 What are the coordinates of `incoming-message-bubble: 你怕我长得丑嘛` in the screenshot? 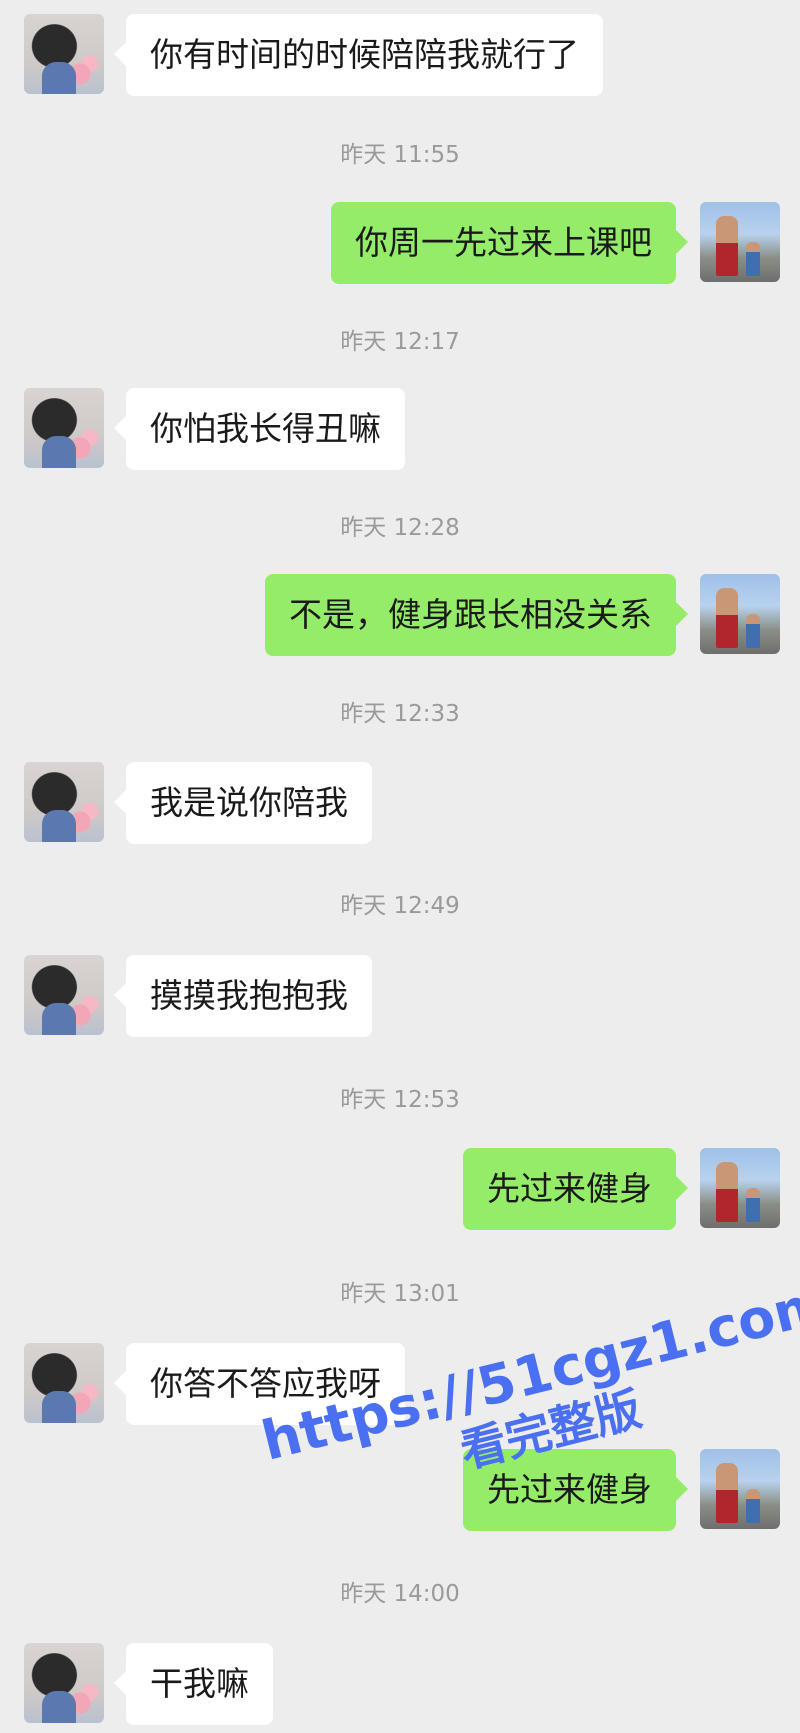 It's located at (259, 429).